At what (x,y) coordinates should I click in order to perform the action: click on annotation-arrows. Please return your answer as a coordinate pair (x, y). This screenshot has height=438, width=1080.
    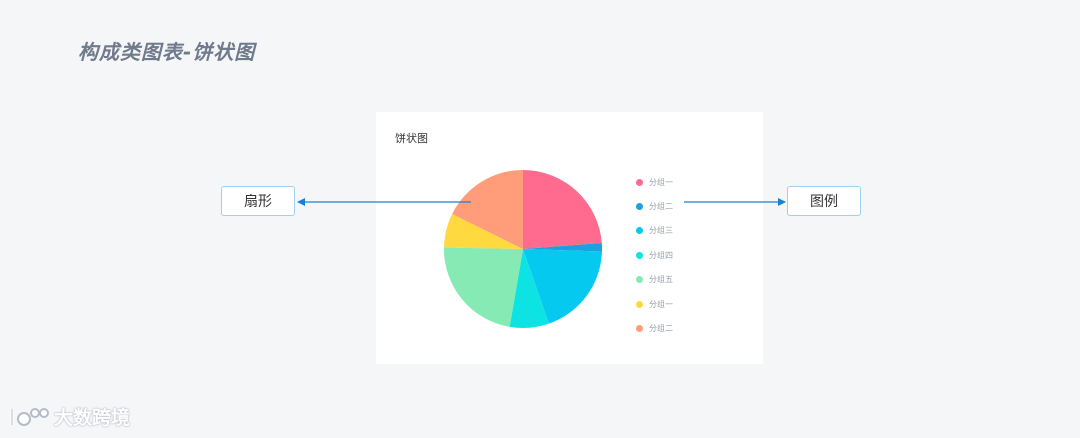
    Looking at the image, I should click on (541, 202).